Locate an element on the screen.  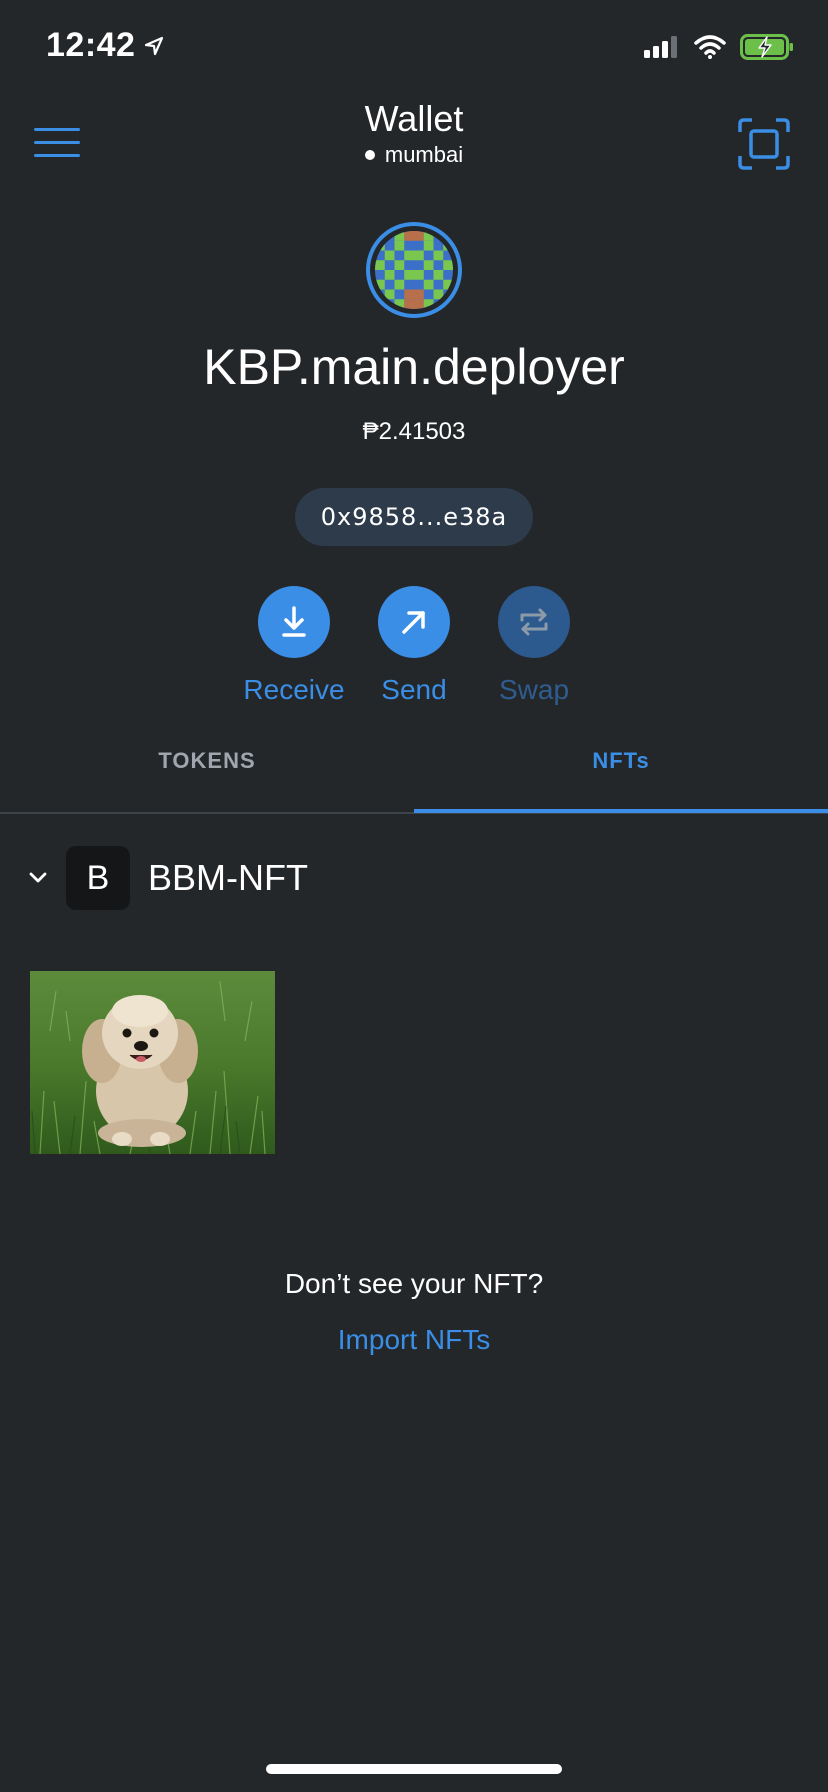
nft-thumbnail is located at coordinates (152, 1062).